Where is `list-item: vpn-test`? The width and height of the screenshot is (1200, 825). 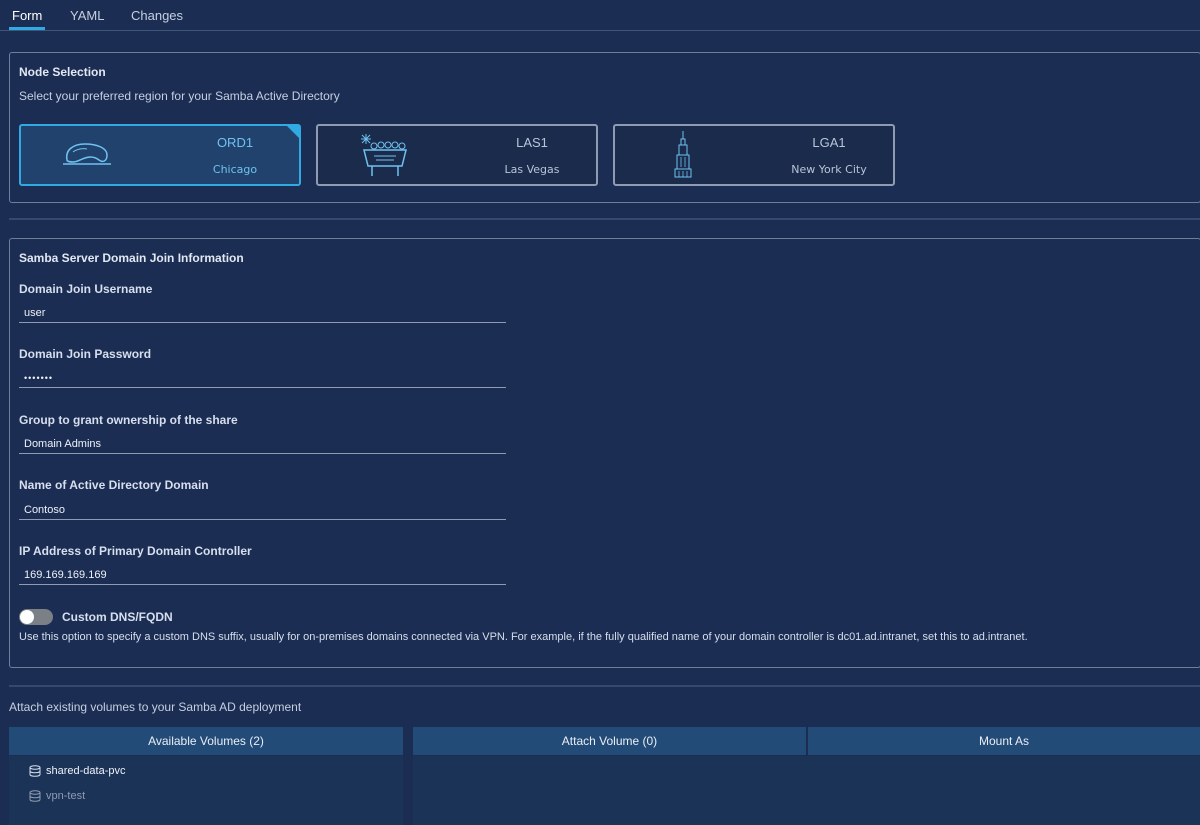 list-item: vpn-test is located at coordinates (57, 796).